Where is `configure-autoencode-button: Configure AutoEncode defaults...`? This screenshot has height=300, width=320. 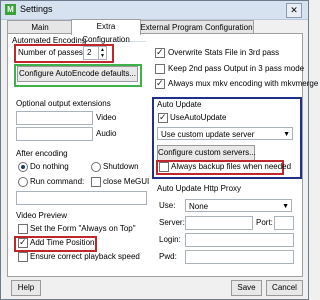 configure-autoencode-button: Configure AutoEncode defaults... is located at coordinates (77, 74).